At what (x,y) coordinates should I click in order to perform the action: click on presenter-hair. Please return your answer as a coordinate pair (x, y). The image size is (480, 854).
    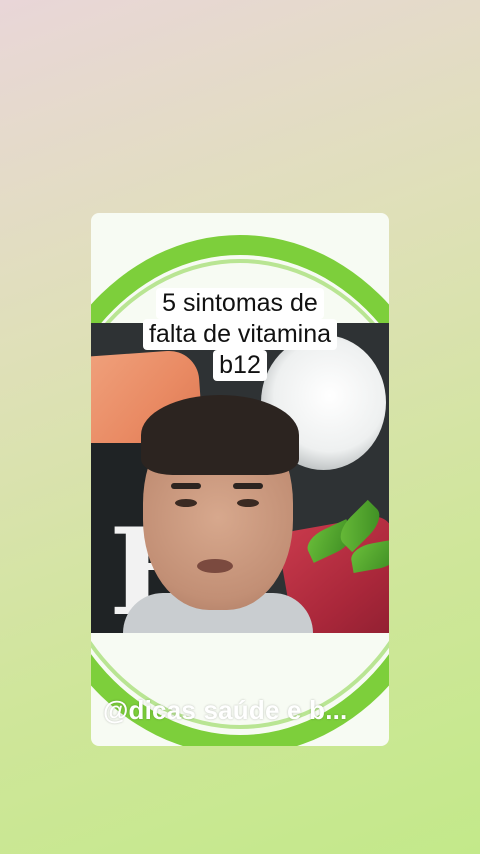
    Looking at the image, I should click on (220, 435).